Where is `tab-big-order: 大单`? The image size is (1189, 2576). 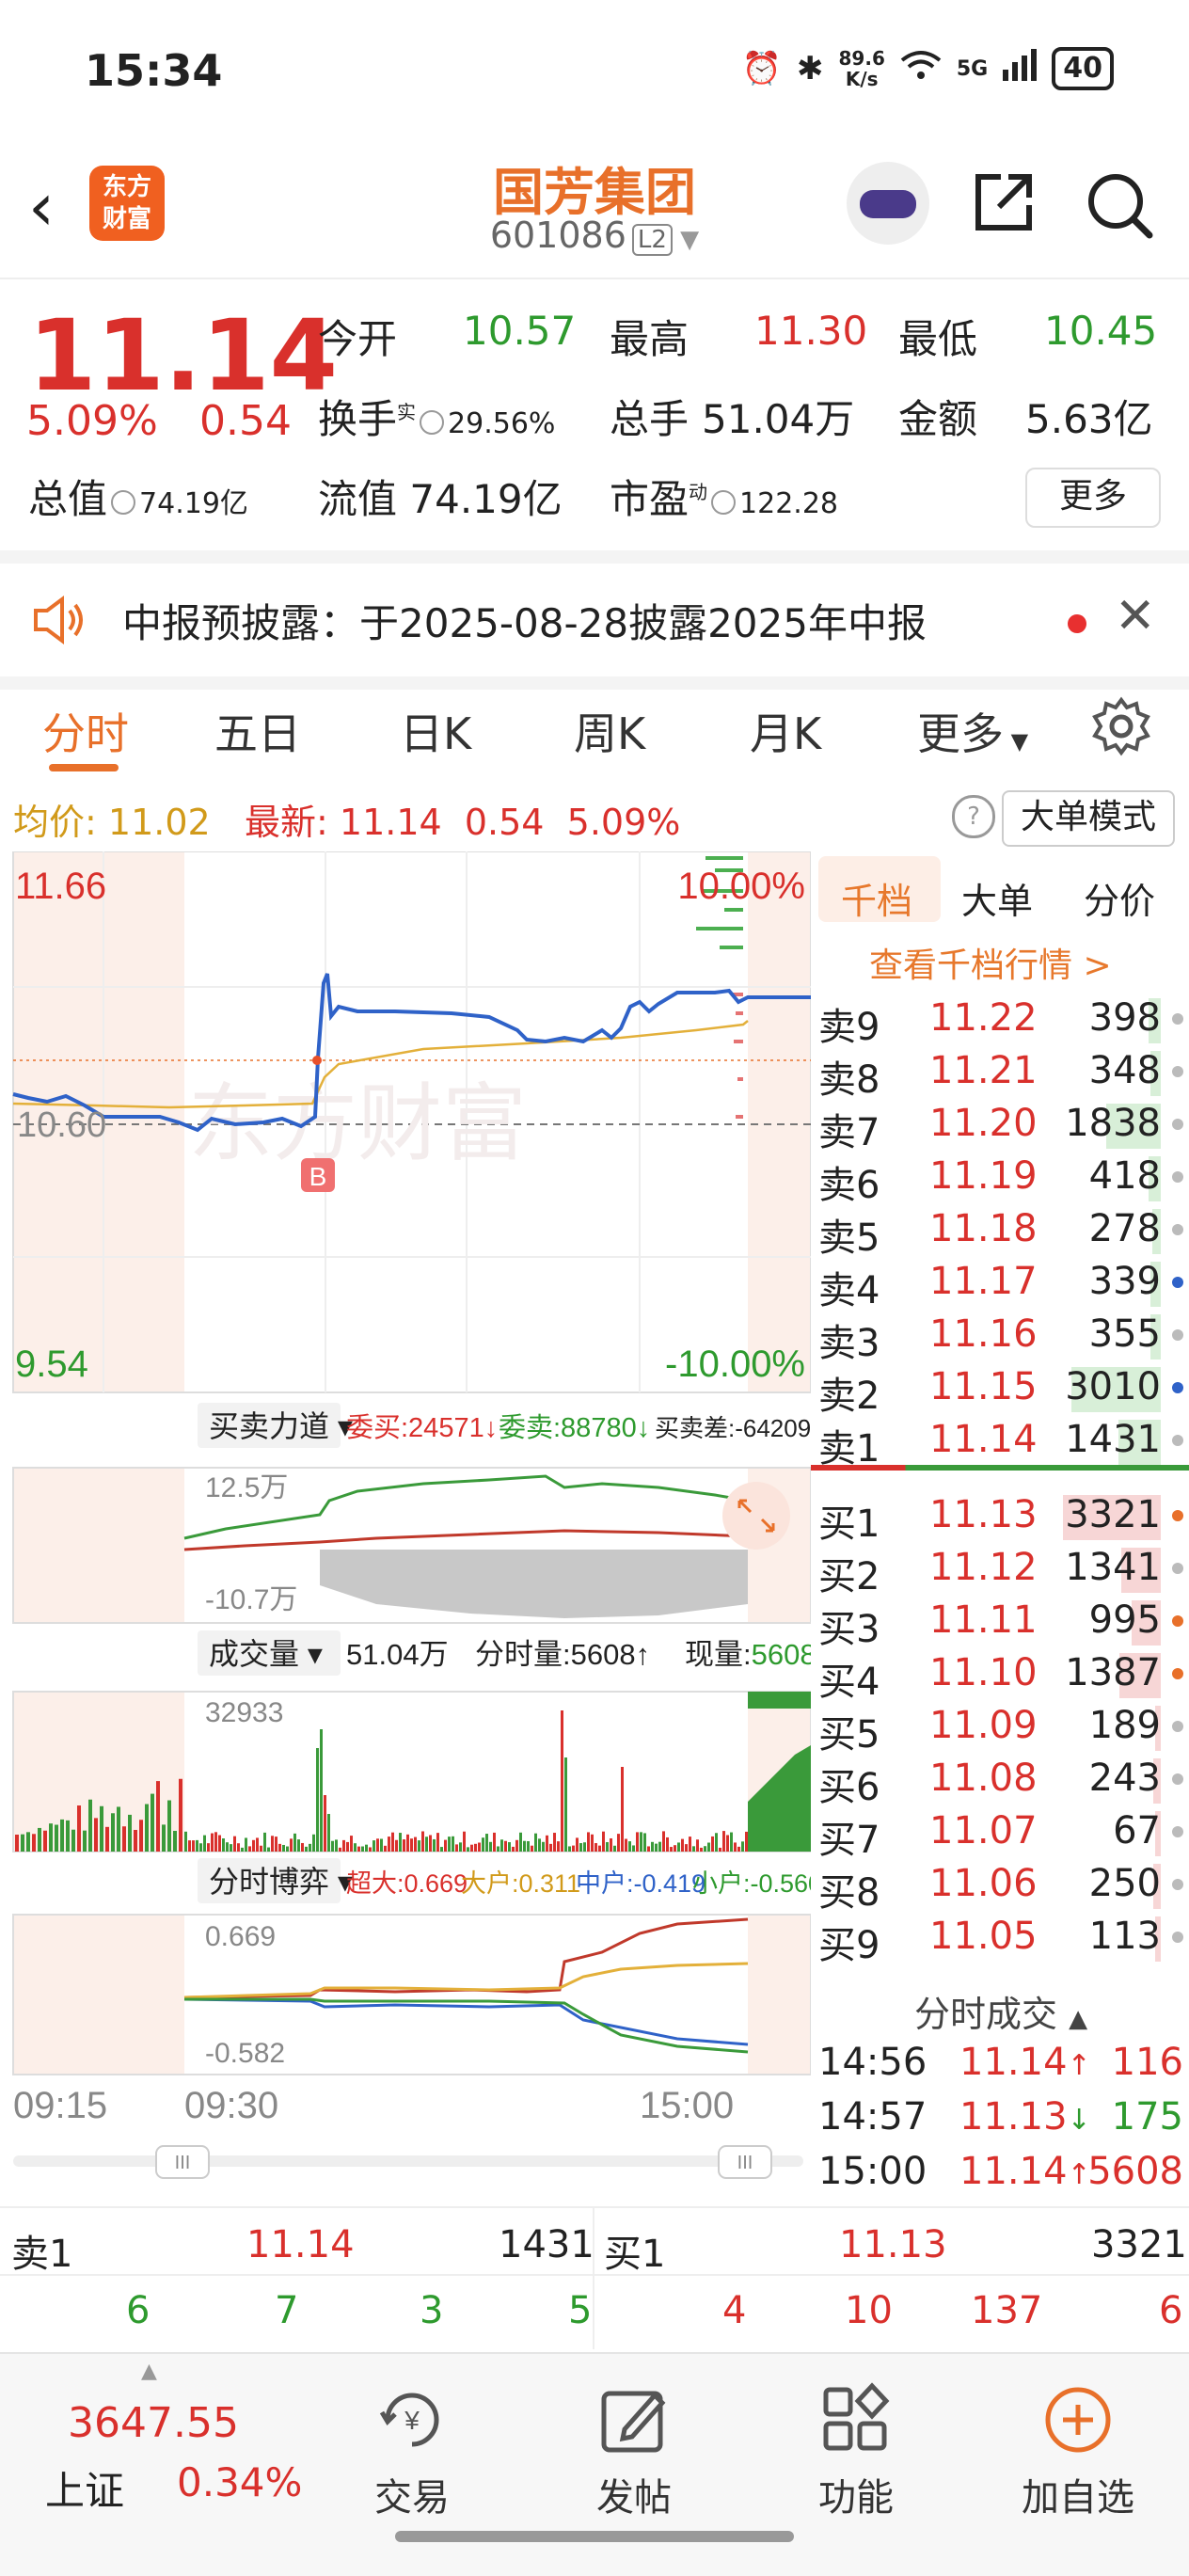 tab-big-order: 大单 is located at coordinates (997, 898).